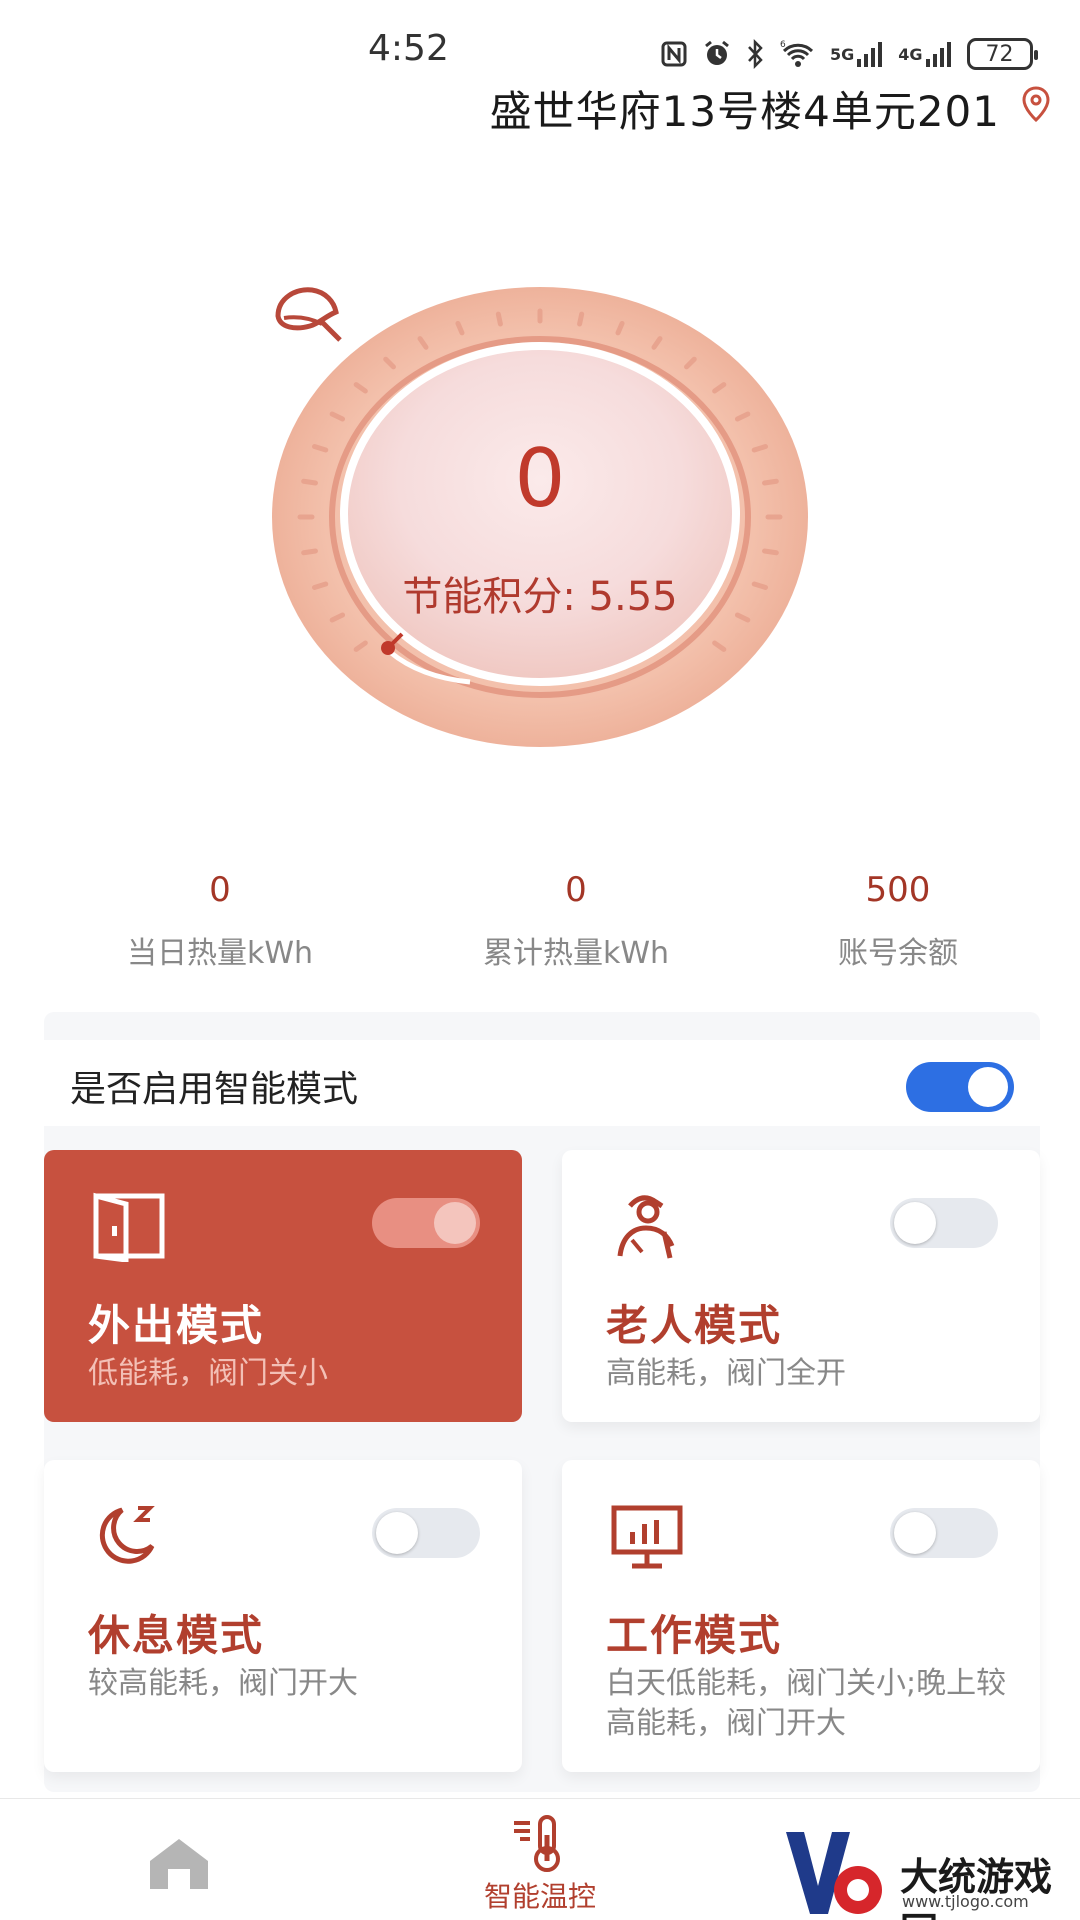  I want to click on signal-5g-icon: 5G, so click(857, 54).